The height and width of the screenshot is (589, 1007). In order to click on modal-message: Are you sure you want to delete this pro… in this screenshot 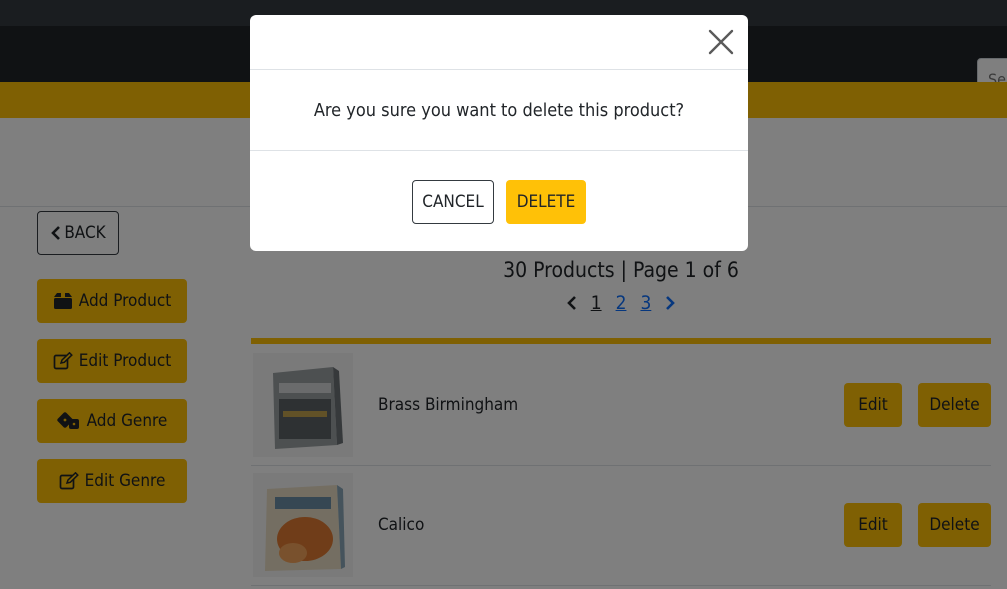, I will do `click(499, 110)`.